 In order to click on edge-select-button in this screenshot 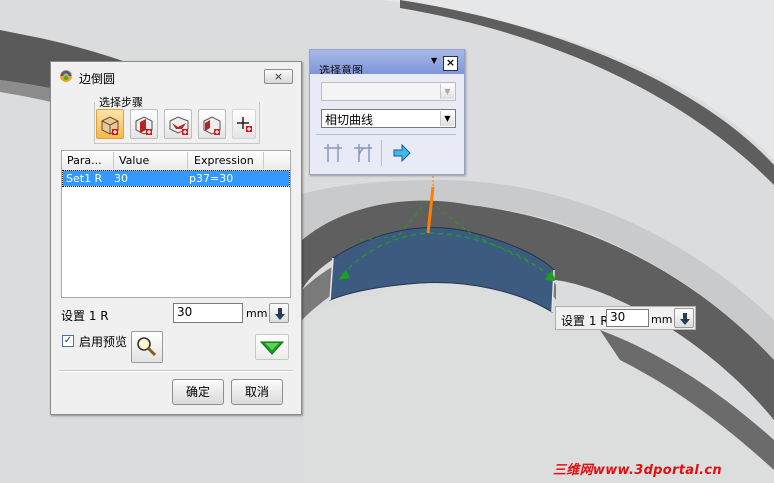, I will do `click(110, 124)`.